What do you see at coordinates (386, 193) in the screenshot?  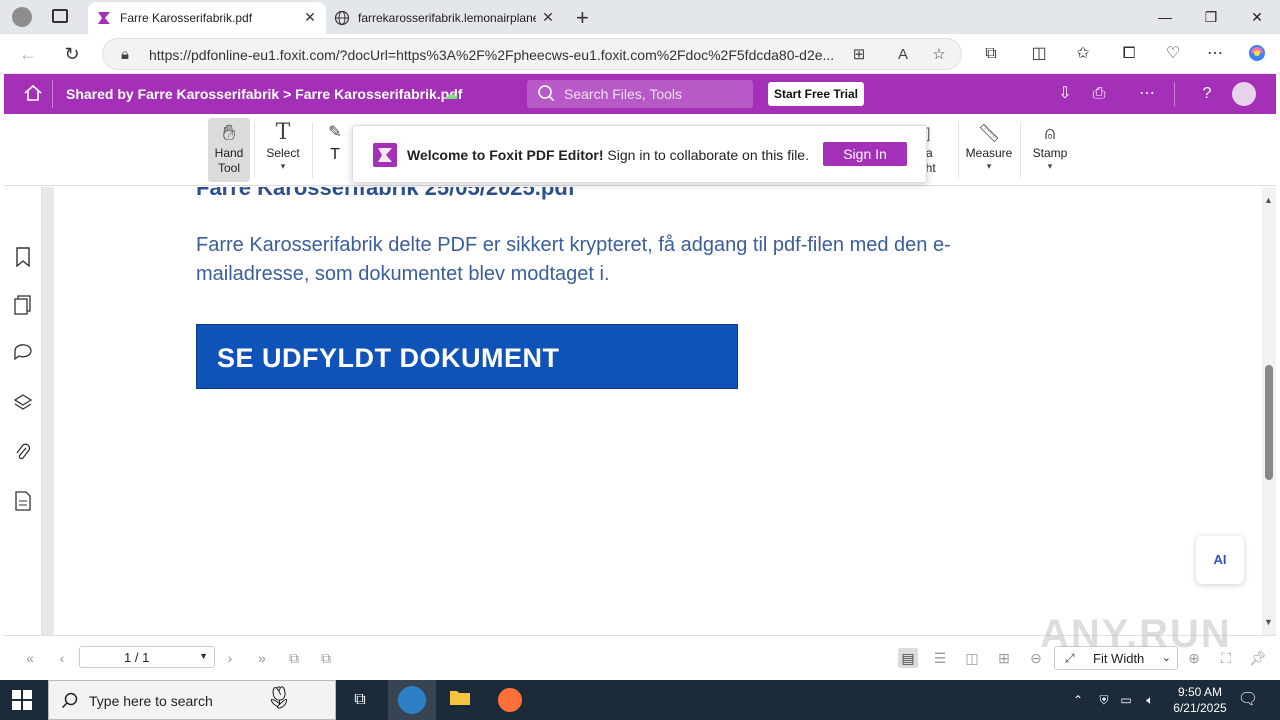 I see `document-title: Farre Karosserifabrik 25/05/2025.pdf` at bounding box center [386, 193].